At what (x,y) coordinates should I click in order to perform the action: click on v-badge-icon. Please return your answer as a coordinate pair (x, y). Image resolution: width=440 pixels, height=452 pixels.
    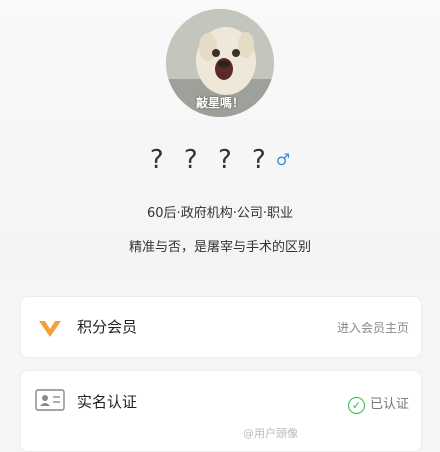
    Looking at the image, I should click on (50, 328).